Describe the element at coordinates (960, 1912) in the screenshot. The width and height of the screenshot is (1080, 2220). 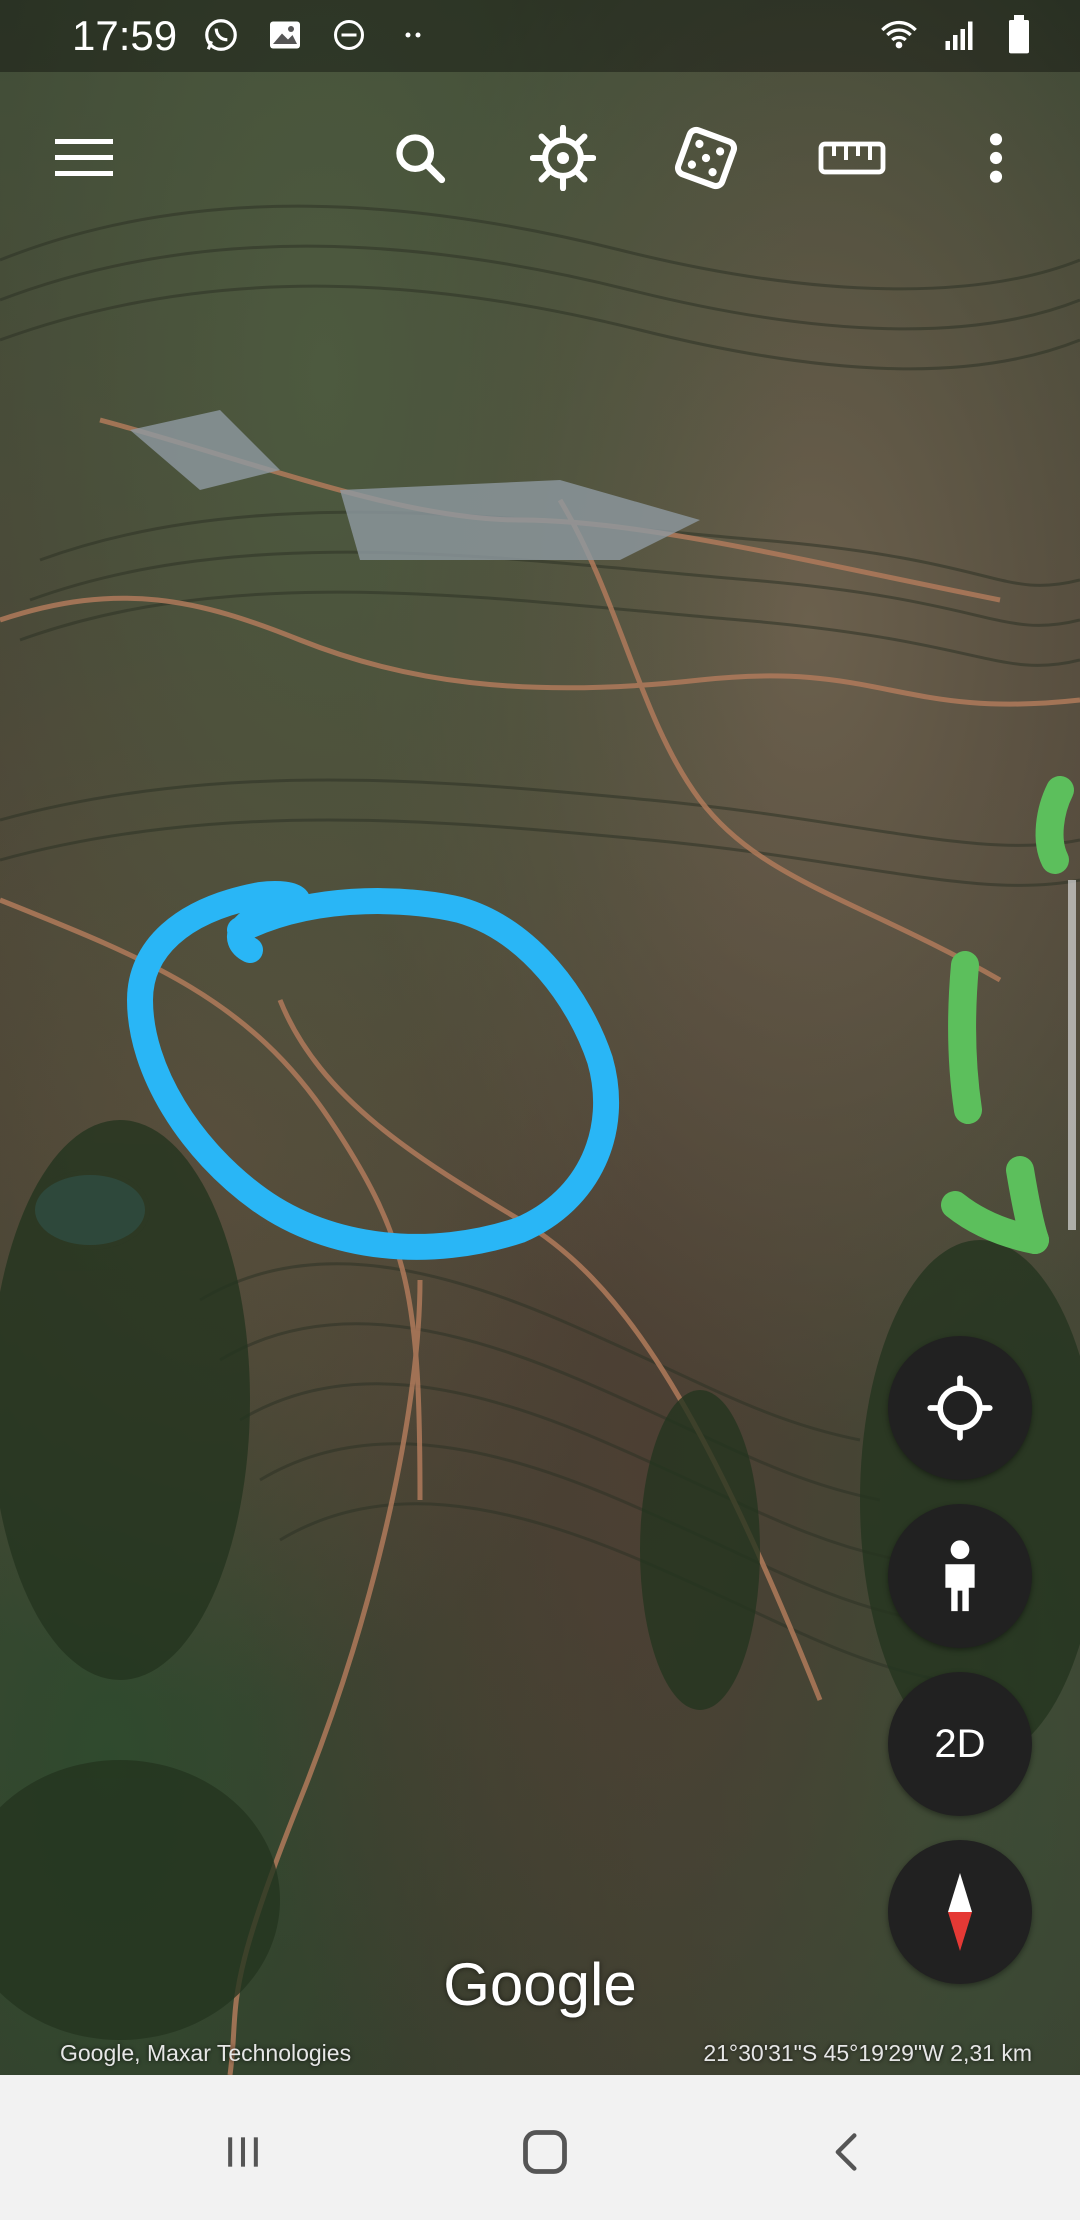
I see `compass-icon` at that location.